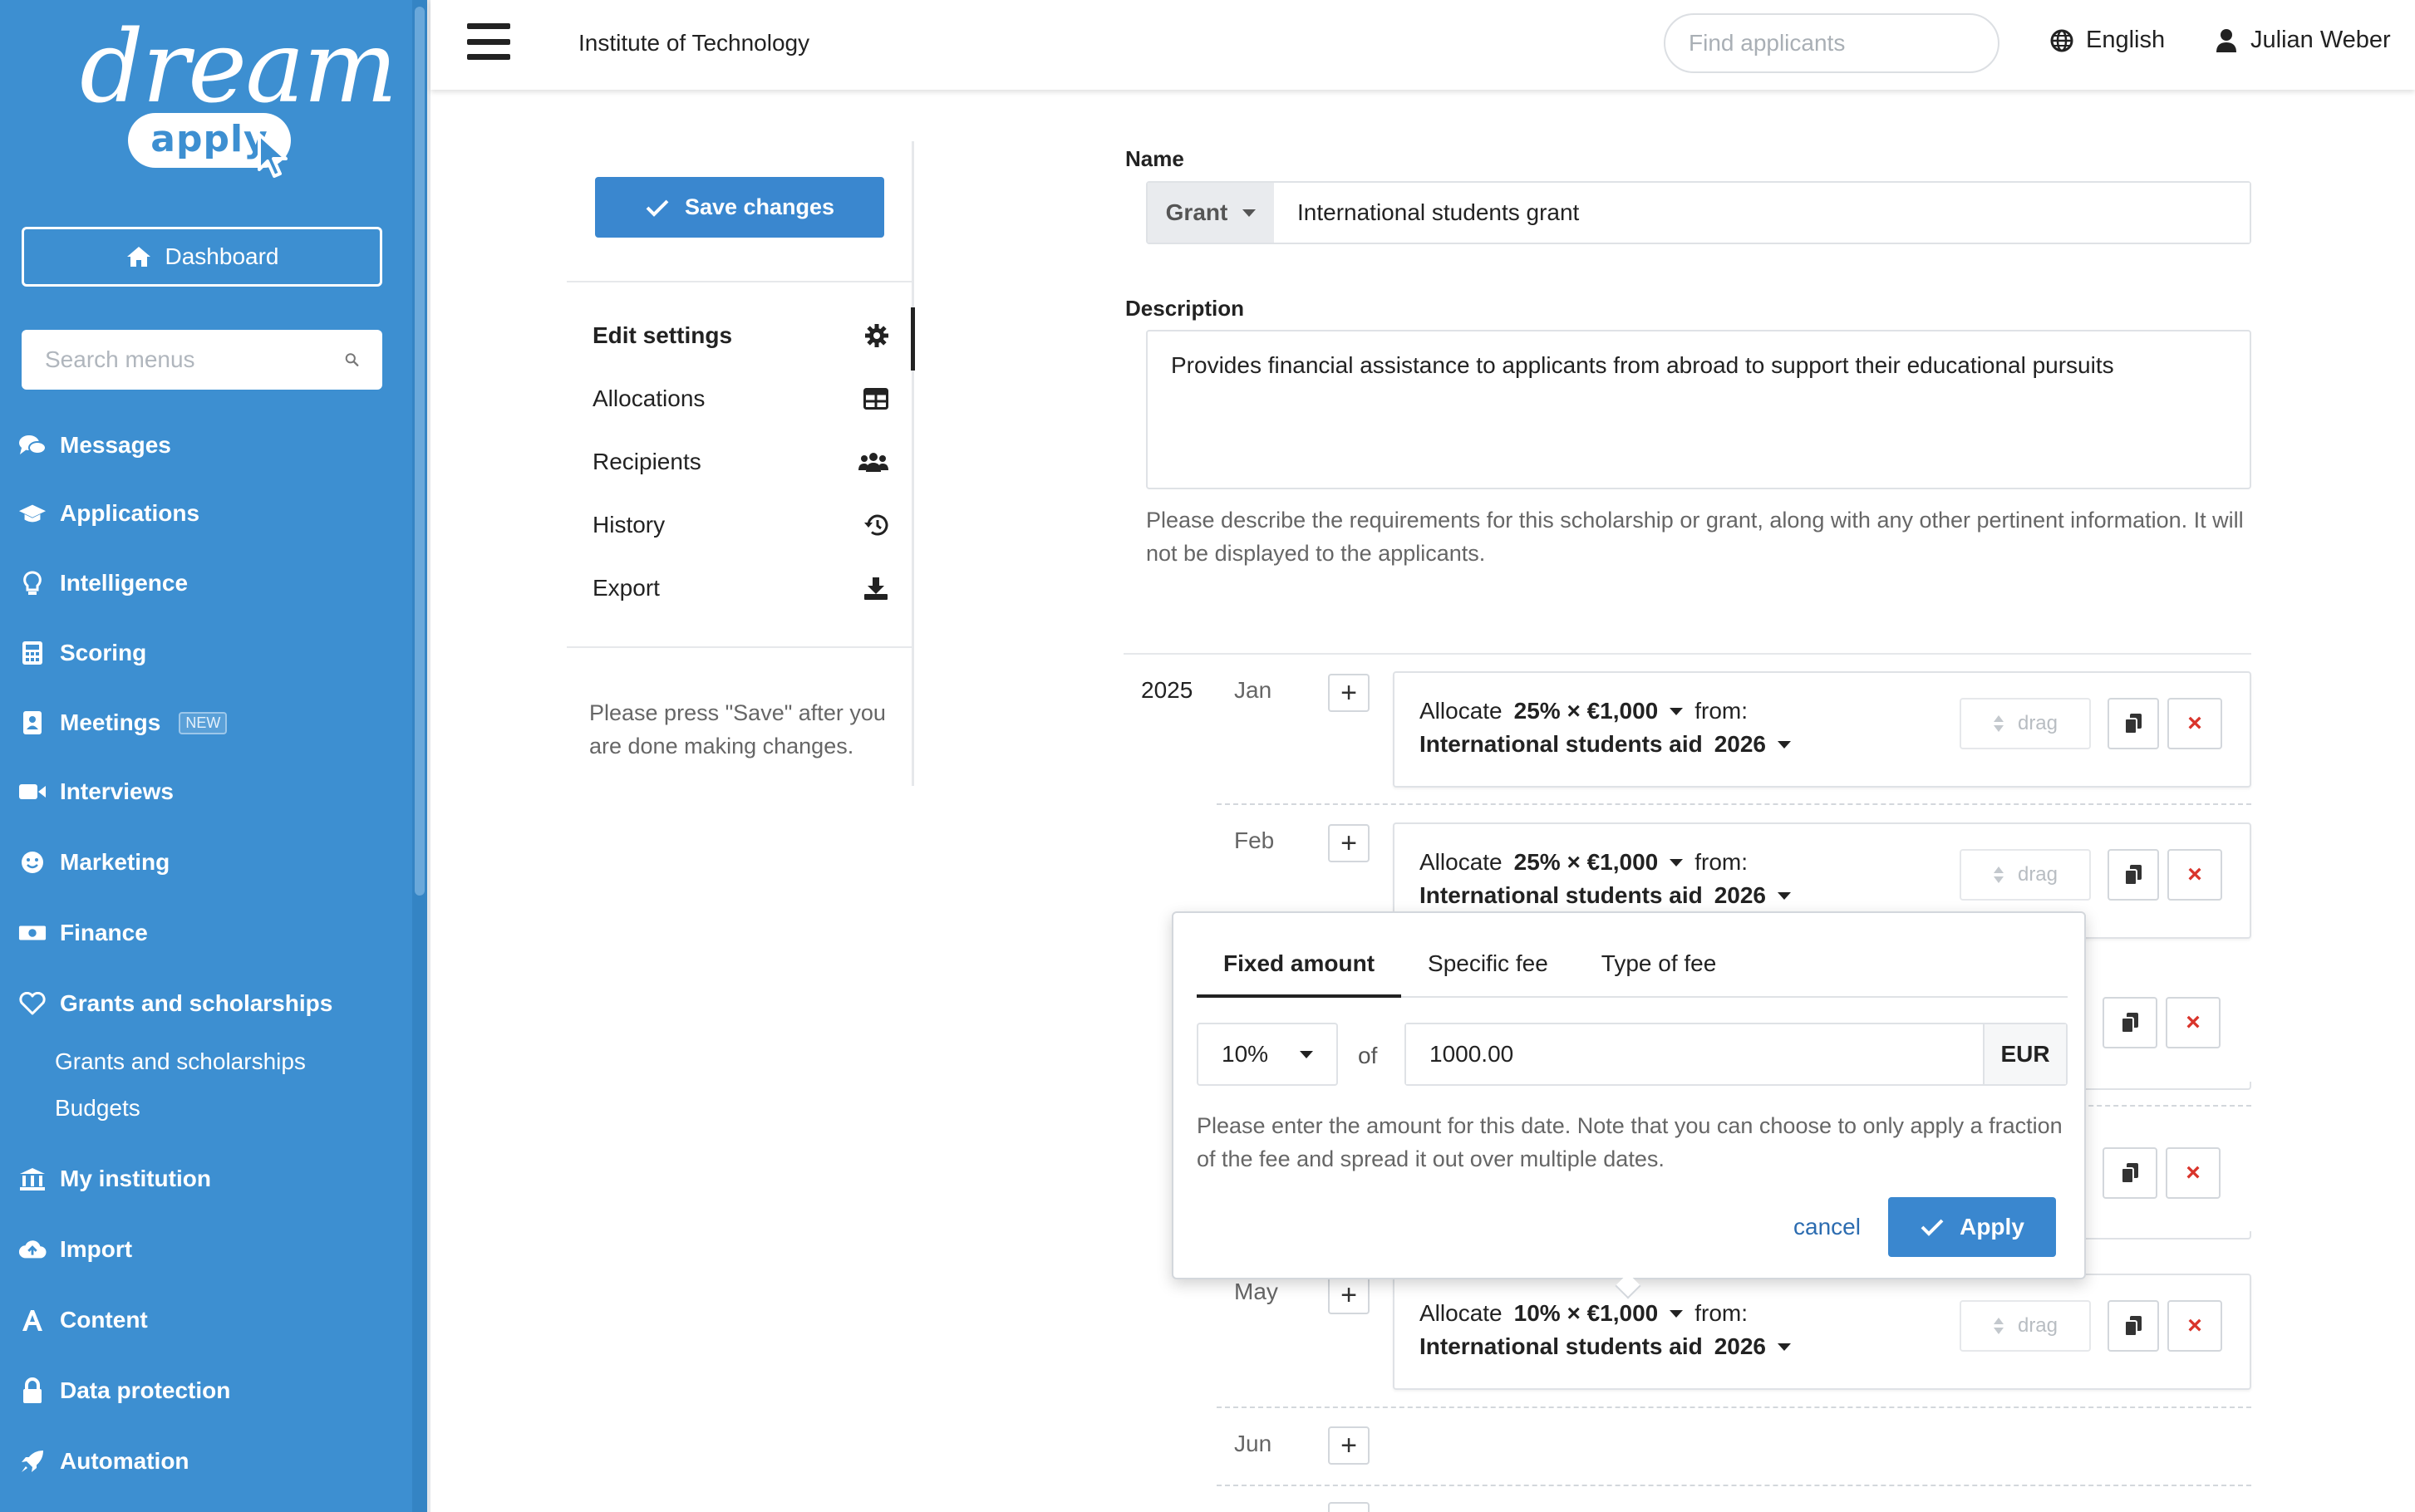 The height and width of the screenshot is (1512, 2415). I want to click on sidebar-item-label: Data protection, so click(145, 1390).